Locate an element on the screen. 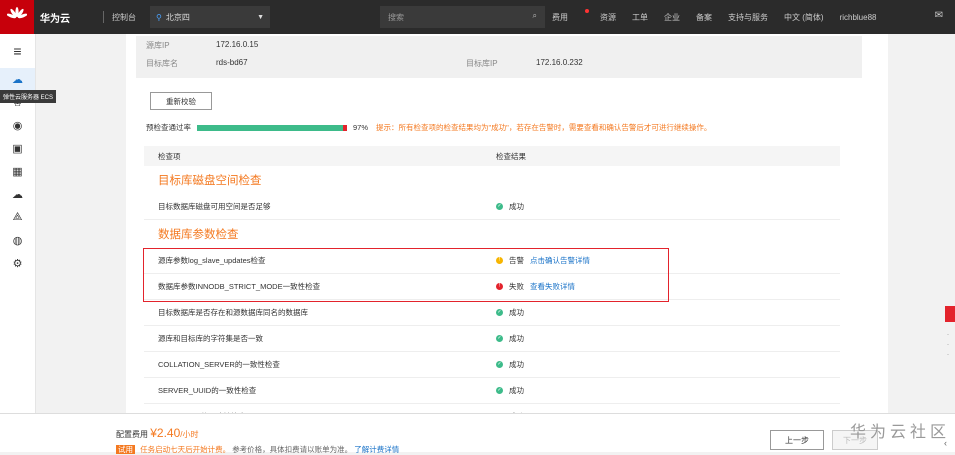 This screenshot has width=955, height=455. location-pin-icon: ⚲ is located at coordinates (159, 17).